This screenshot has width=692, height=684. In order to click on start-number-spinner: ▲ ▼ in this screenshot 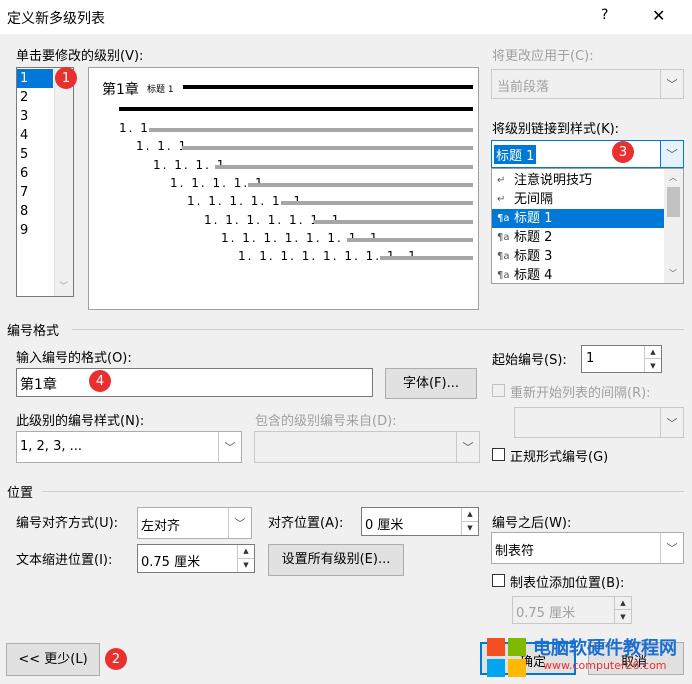, I will do `click(652, 359)`.